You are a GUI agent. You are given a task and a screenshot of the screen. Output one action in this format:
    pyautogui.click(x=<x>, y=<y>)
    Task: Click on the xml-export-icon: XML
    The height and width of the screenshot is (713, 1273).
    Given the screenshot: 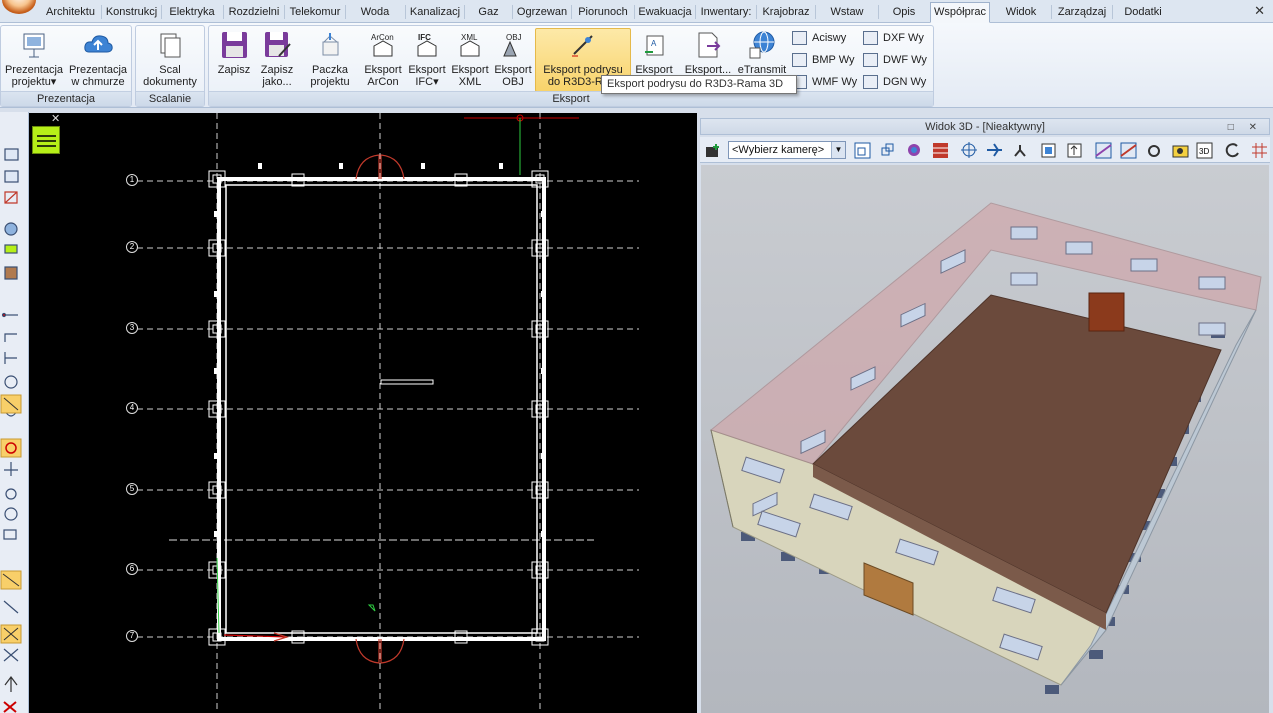 What is the action you would take?
    pyautogui.click(x=470, y=45)
    